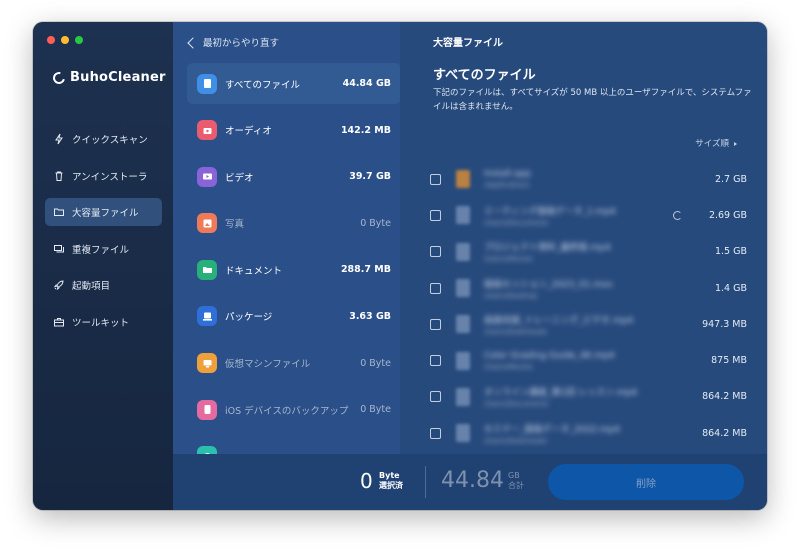  What do you see at coordinates (207, 269) in the screenshot?
I see `document-icon` at bounding box center [207, 269].